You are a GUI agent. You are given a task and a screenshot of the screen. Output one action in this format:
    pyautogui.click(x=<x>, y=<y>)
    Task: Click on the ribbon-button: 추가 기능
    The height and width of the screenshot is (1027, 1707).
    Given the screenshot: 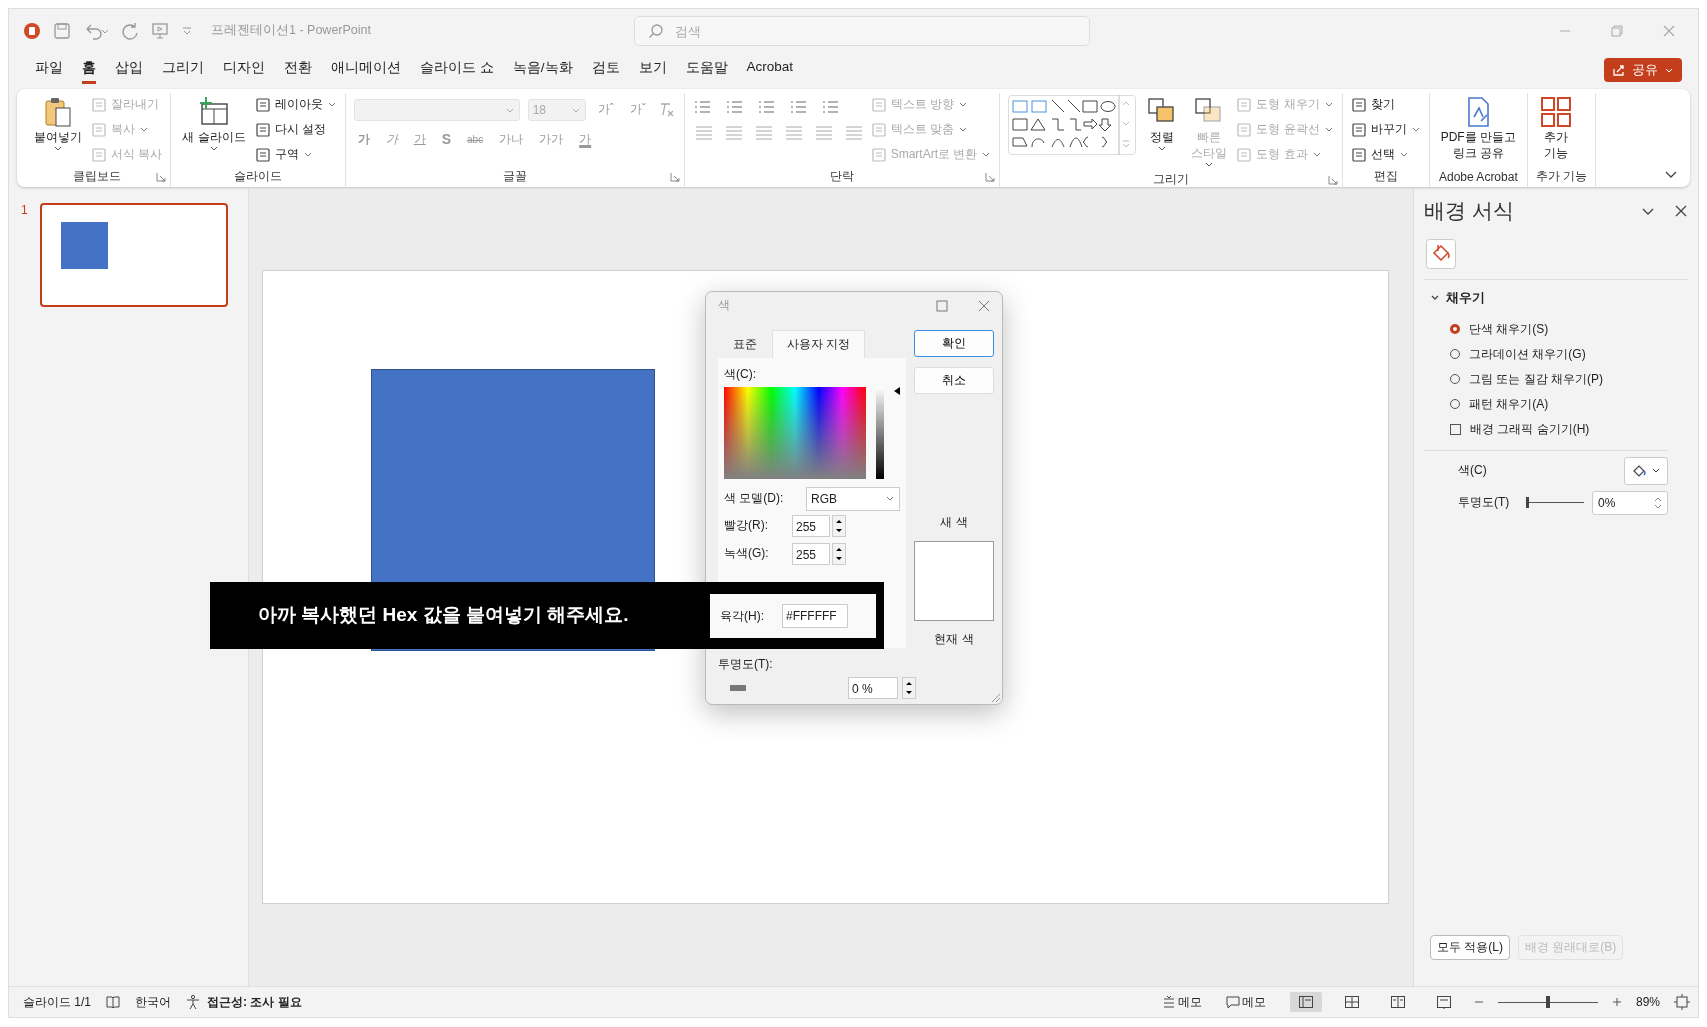 What is the action you would take?
    pyautogui.click(x=1556, y=128)
    